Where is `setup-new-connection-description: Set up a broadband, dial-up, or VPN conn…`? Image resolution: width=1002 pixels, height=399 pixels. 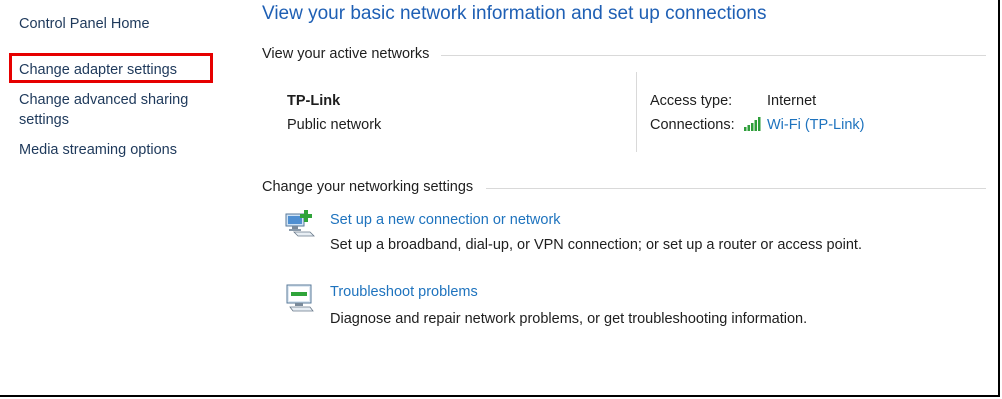
setup-new-connection-description: Set up a broadband, dial-up, or VPN conn… is located at coordinates (596, 245).